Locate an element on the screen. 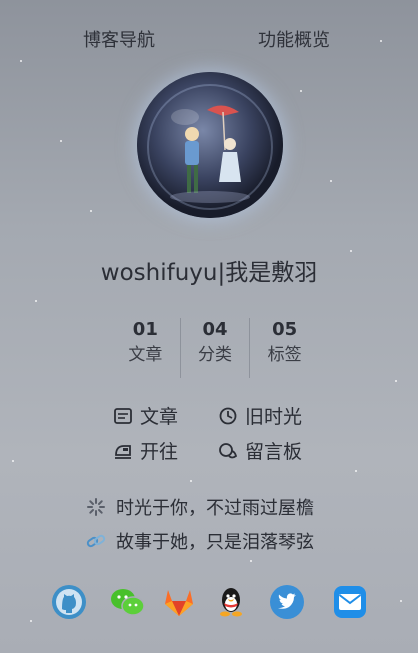  spinner-icon is located at coordinates (96, 507).